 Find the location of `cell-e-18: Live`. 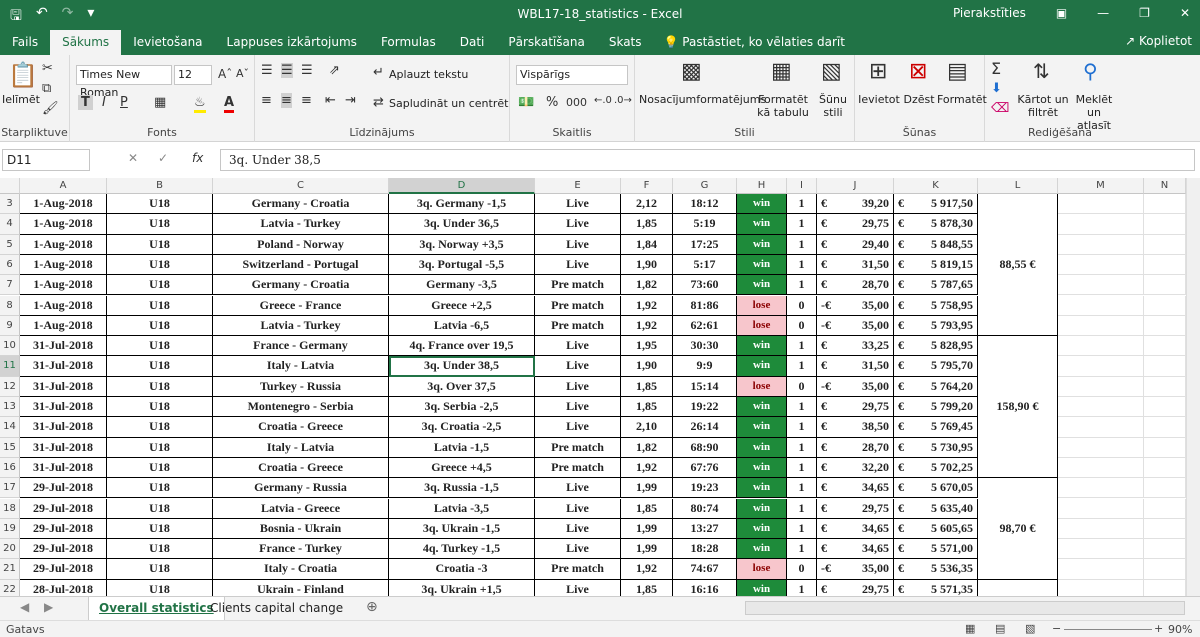

cell-e-18: Live is located at coordinates (578, 508).